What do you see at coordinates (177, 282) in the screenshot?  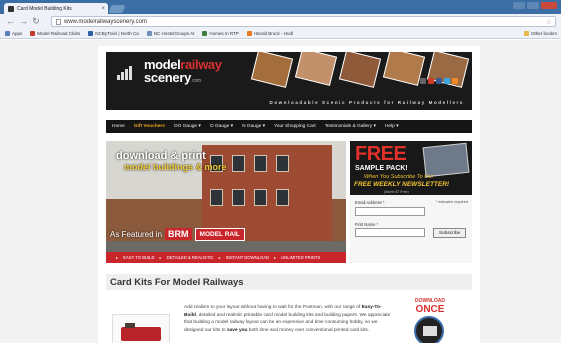 I see `page-title: Card Kits For Model Railways` at bounding box center [177, 282].